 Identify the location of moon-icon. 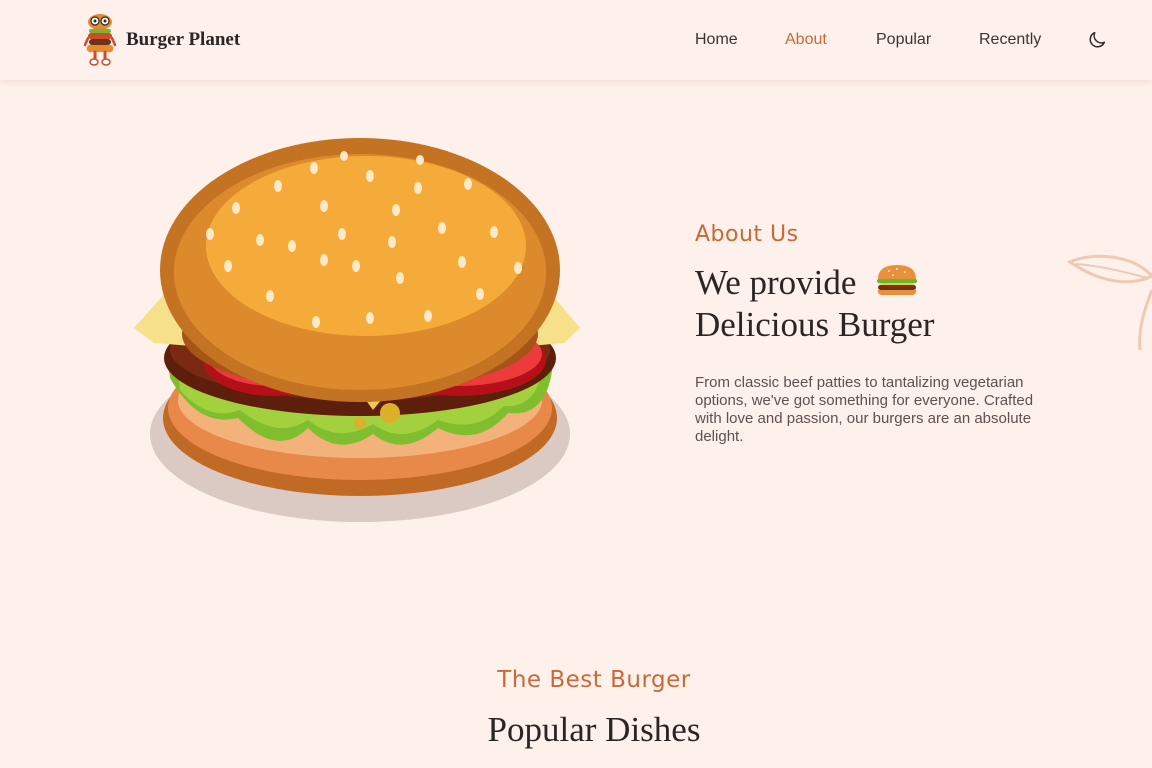
(1097, 40).